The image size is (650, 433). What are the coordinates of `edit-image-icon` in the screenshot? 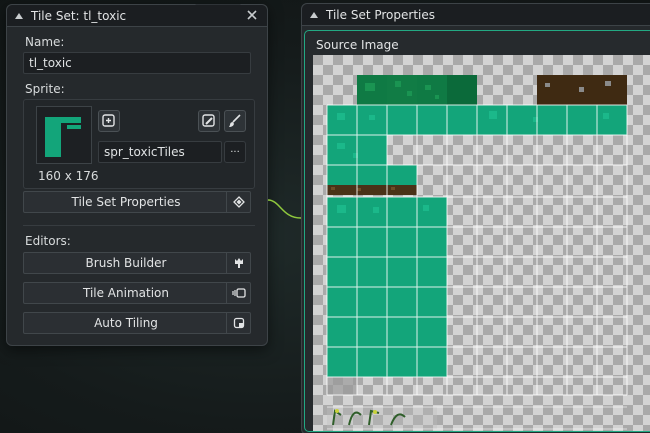 It's located at (208, 120).